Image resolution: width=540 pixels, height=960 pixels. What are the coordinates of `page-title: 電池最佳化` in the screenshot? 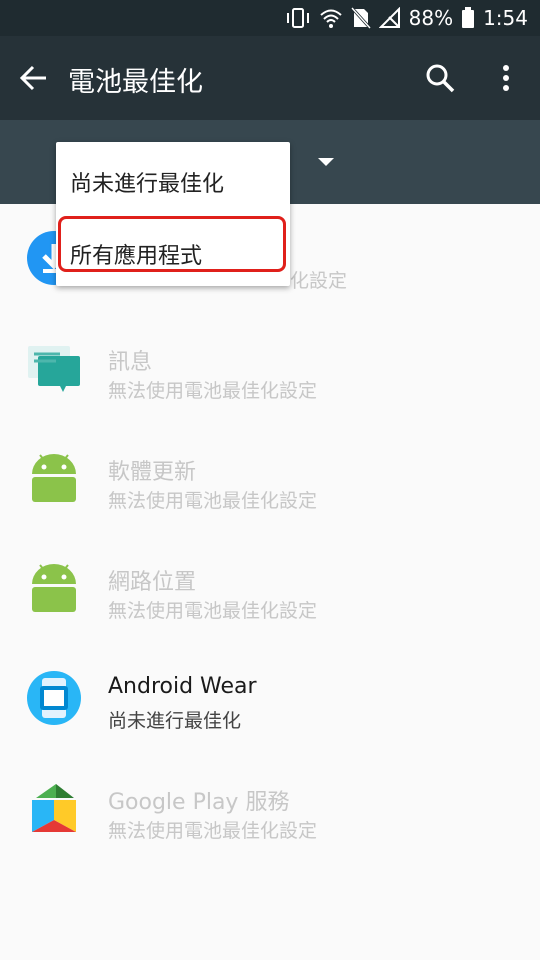 It's located at (135, 82).